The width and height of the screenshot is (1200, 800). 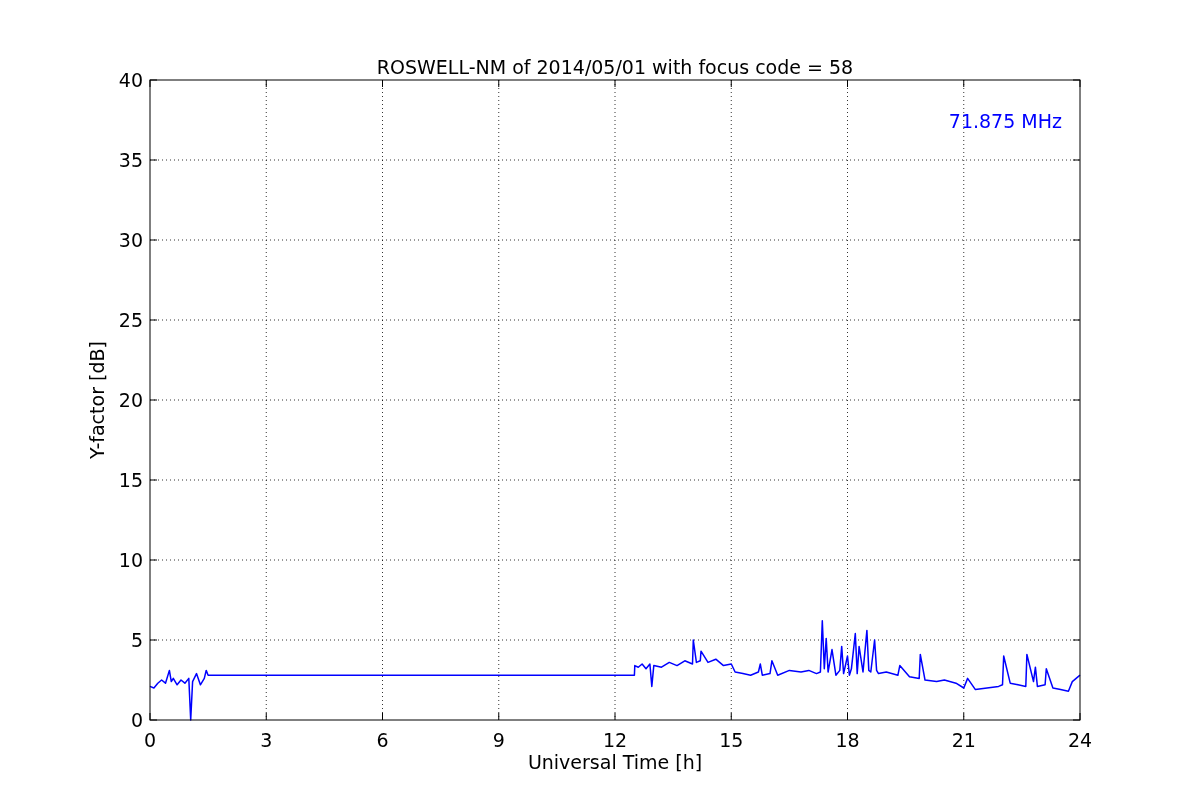 I want to click on x-axis-label: Universal Time [h], so click(x=615, y=762).